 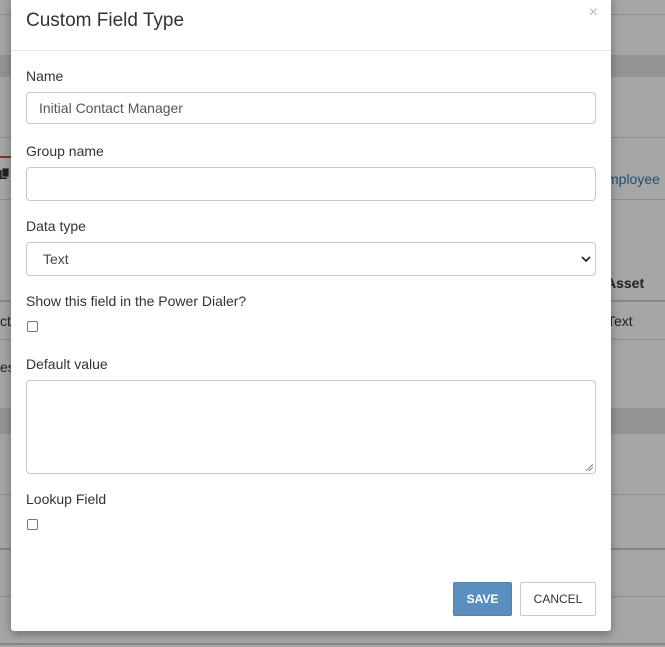 I want to click on group-name-label: Group name, so click(x=65, y=151).